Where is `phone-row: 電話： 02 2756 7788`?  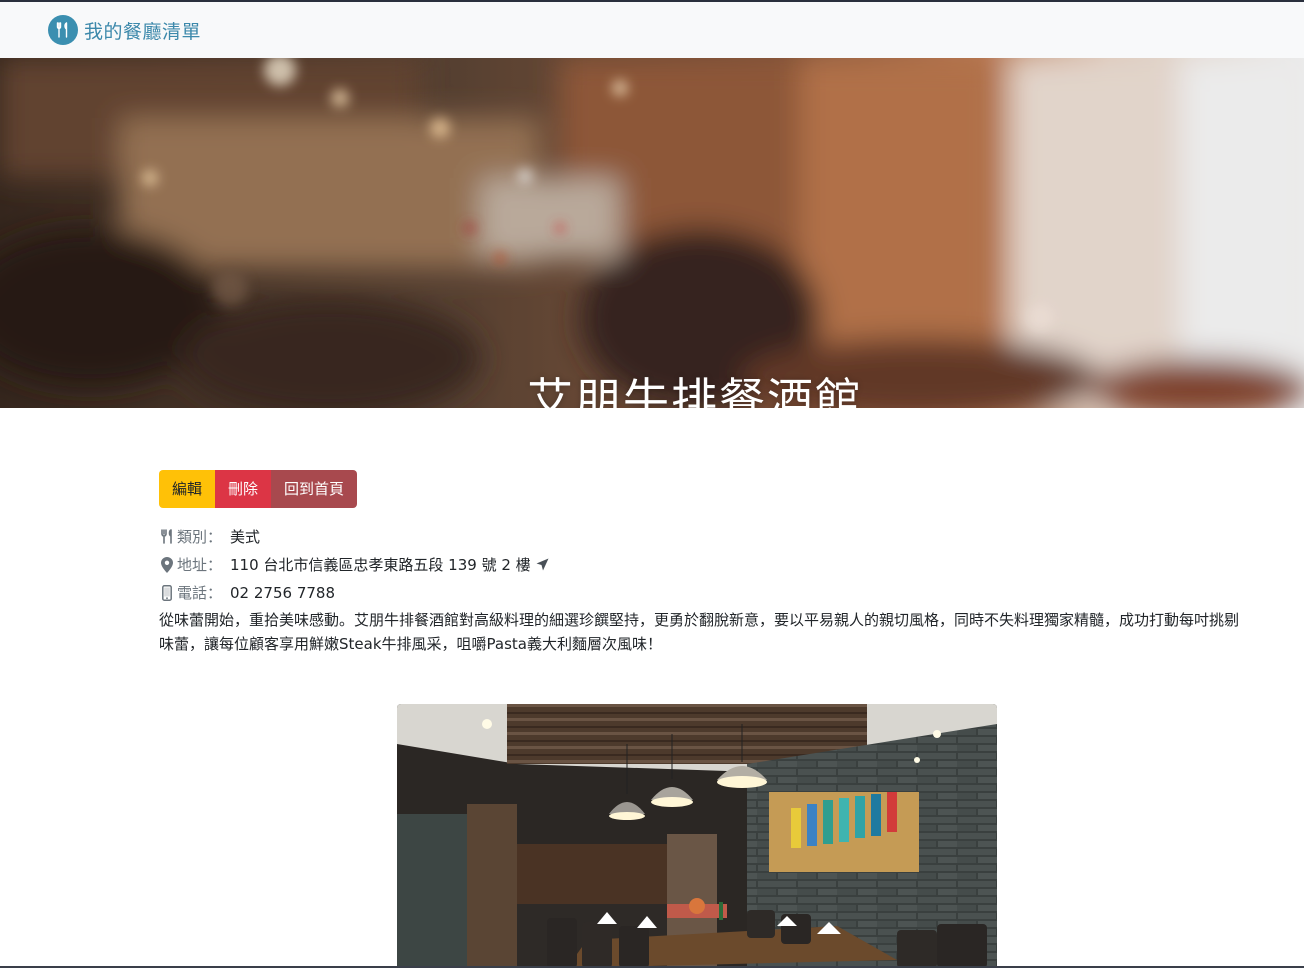
phone-row: 電話： 02 2756 7788 is located at coordinates (247, 592).